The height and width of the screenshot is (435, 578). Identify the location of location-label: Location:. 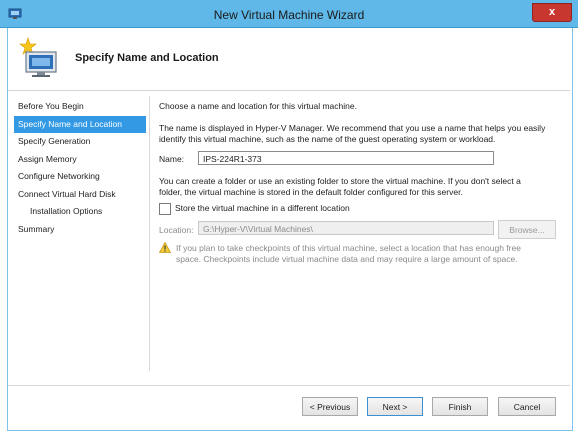
(176, 230).